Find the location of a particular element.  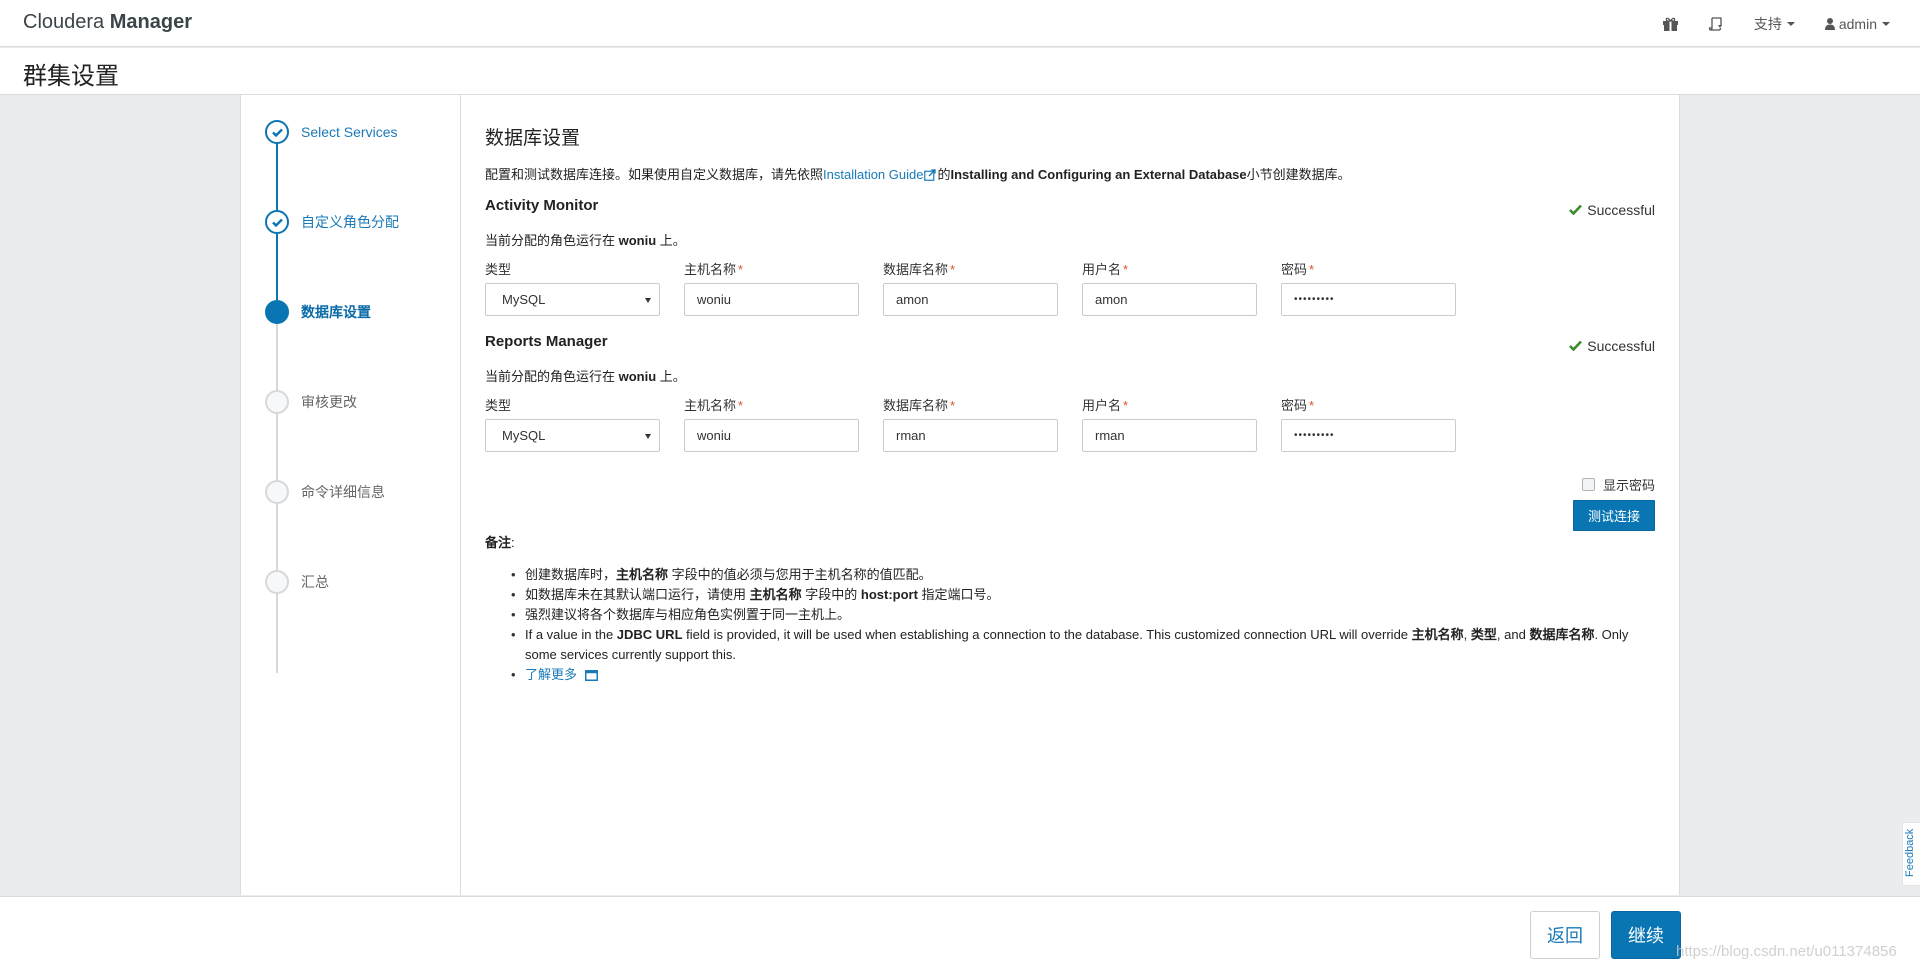

note-text: 字段中的值必须与您用于主机名称的值匹配。 is located at coordinates (800, 574).